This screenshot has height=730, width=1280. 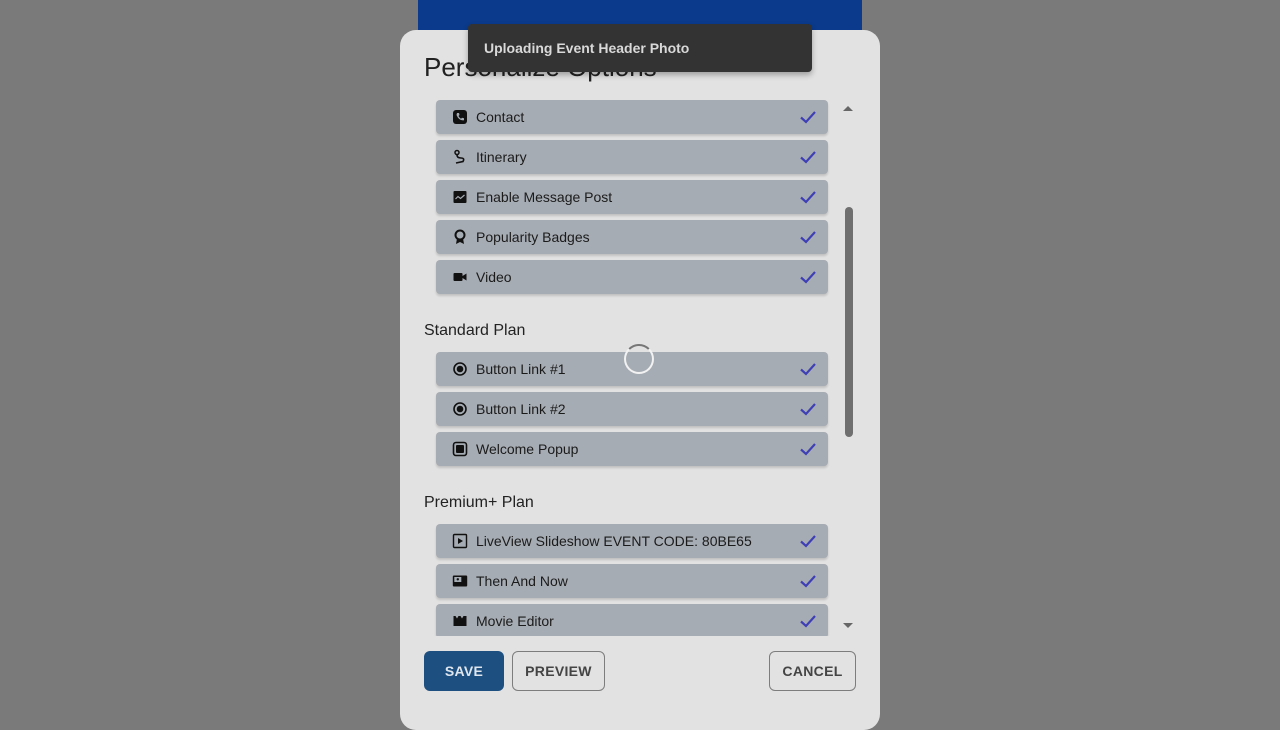 What do you see at coordinates (533, 237) in the screenshot?
I see `option-label: Popularity Badges` at bounding box center [533, 237].